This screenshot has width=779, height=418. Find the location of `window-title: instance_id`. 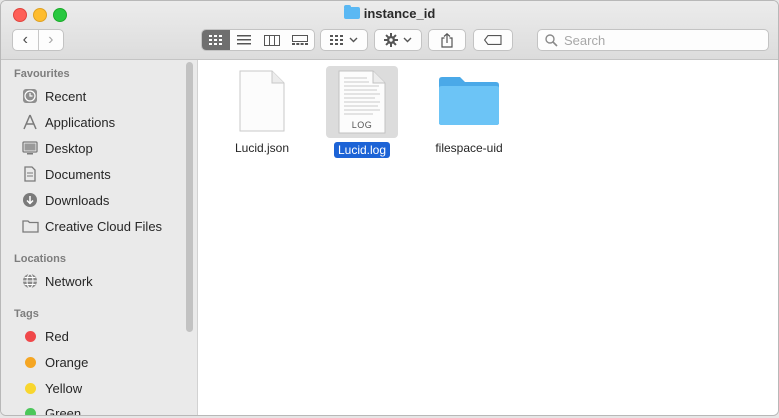

window-title: instance_id is located at coordinates (389, 13).